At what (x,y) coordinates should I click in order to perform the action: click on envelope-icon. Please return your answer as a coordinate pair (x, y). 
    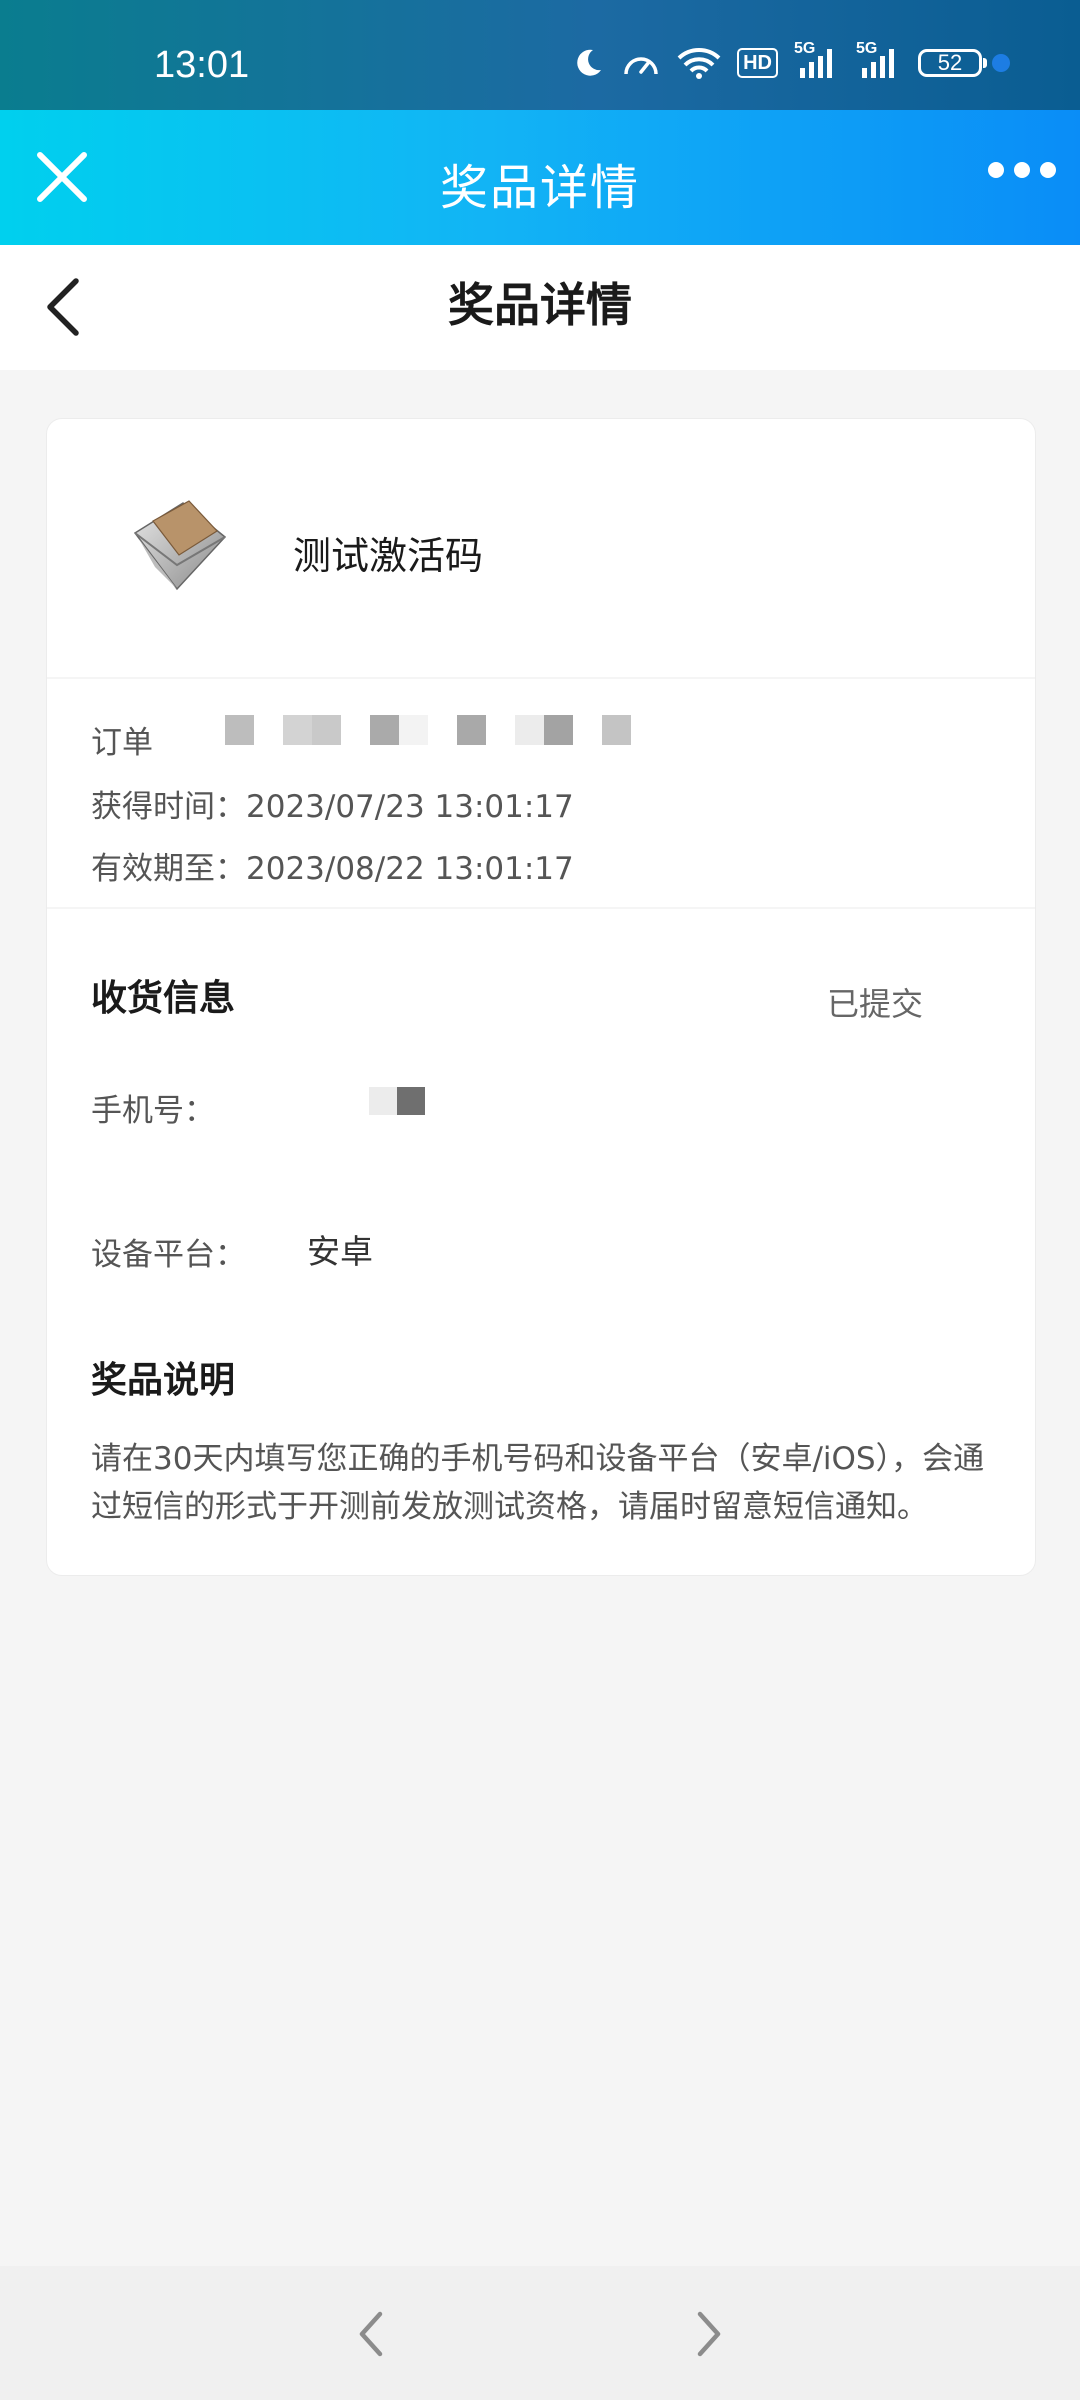
    Looking at the image, I should click on (179, 547).